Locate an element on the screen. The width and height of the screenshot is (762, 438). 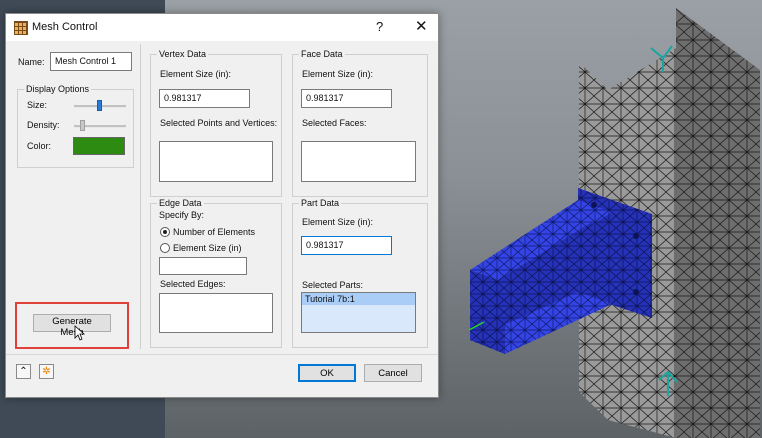
part-data-title: Part Data is located at coordinates (320, 203).